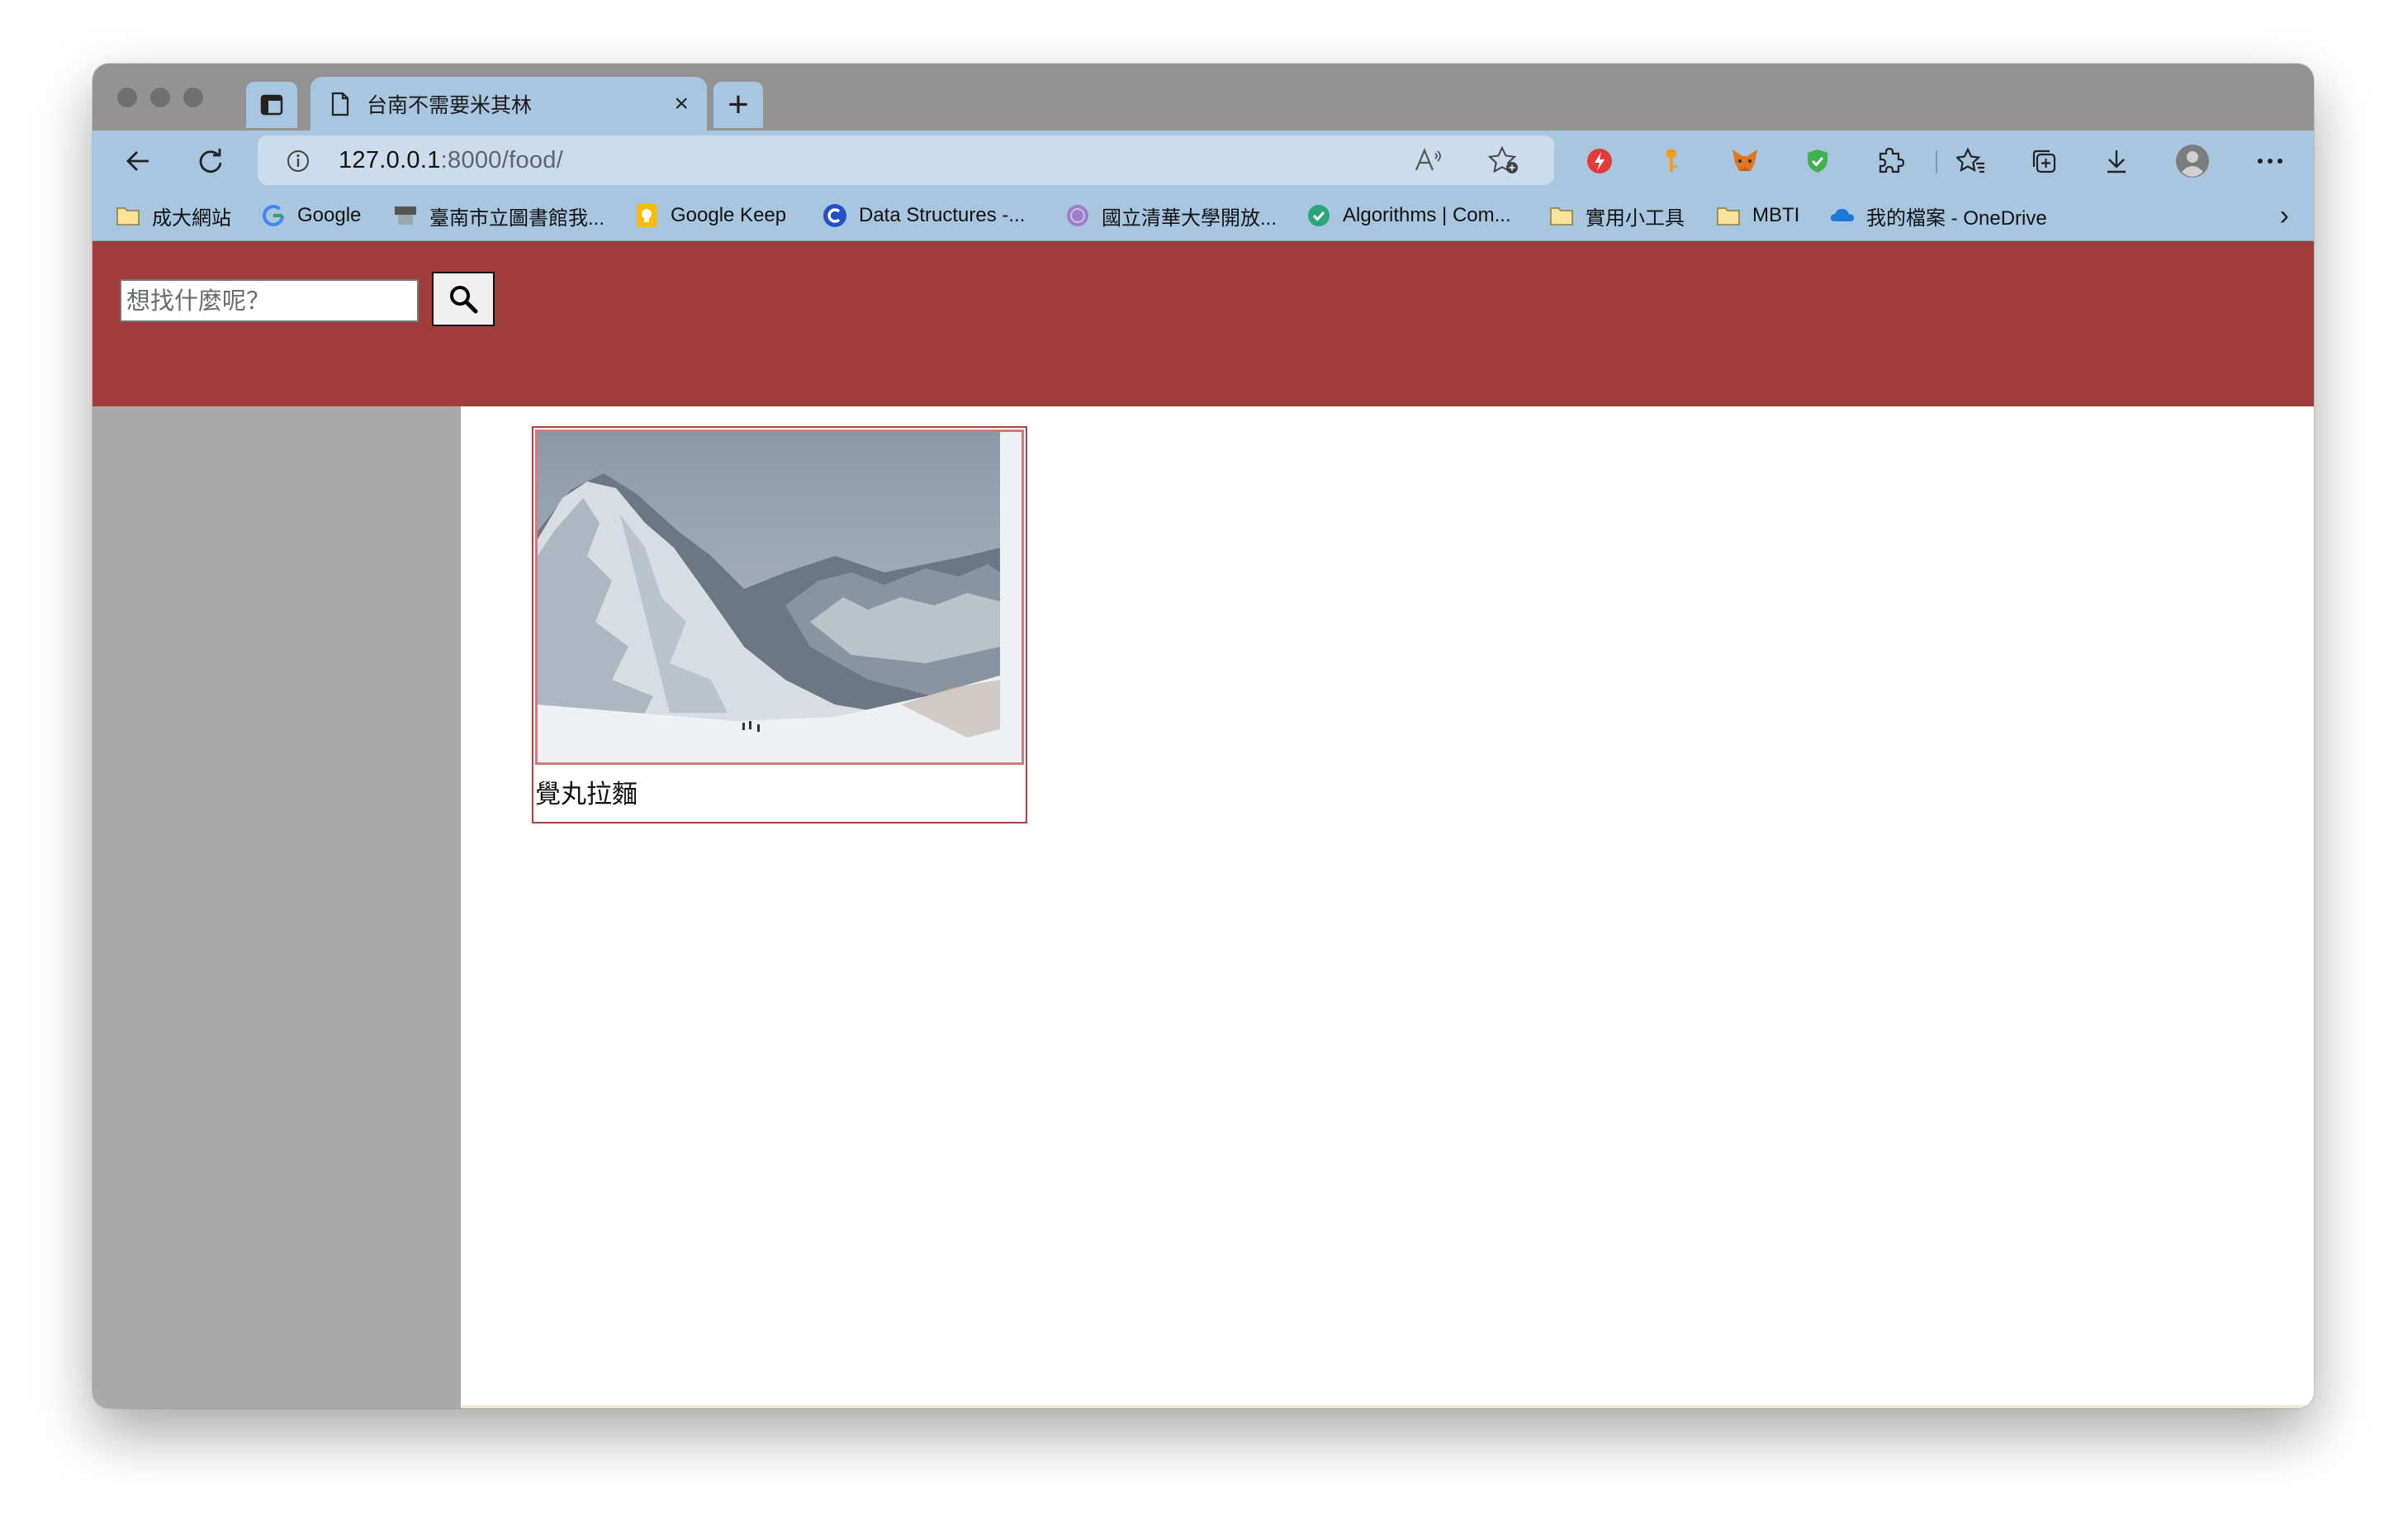  Describe the element at coordinates (586, 791) in the screenshot. I see `card-title: 覺丸拉麵` at that location.